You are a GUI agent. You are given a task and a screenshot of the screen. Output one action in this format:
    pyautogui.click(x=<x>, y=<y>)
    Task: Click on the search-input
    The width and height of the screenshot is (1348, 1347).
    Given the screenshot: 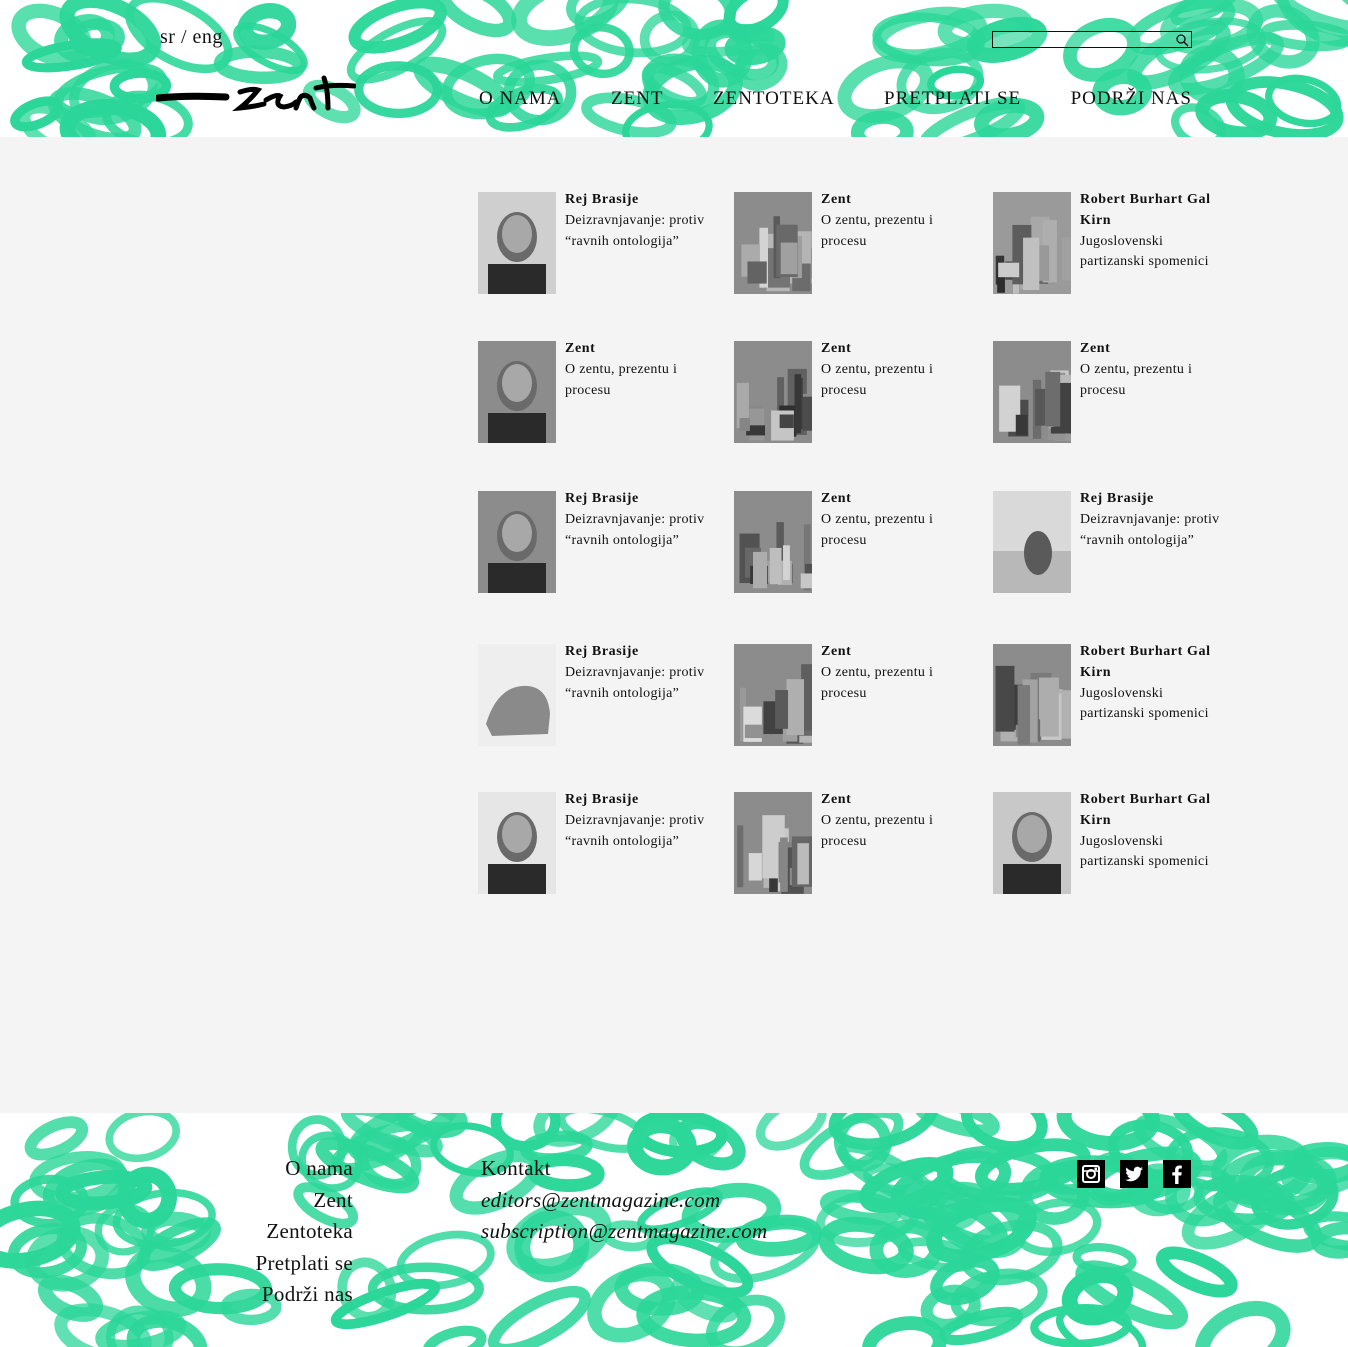 What is the action you would take?
    pyautogui.click(x=1083, y=39)
    